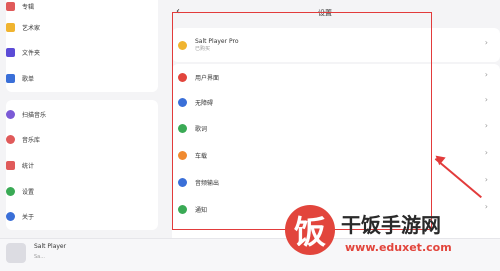 The height and width of the screenshot is (271, 500). What do you see at coordinates (20, 191) in the screenshot?
I see `sidebar-item-settings: 设置` at bounding box center [20, 191].